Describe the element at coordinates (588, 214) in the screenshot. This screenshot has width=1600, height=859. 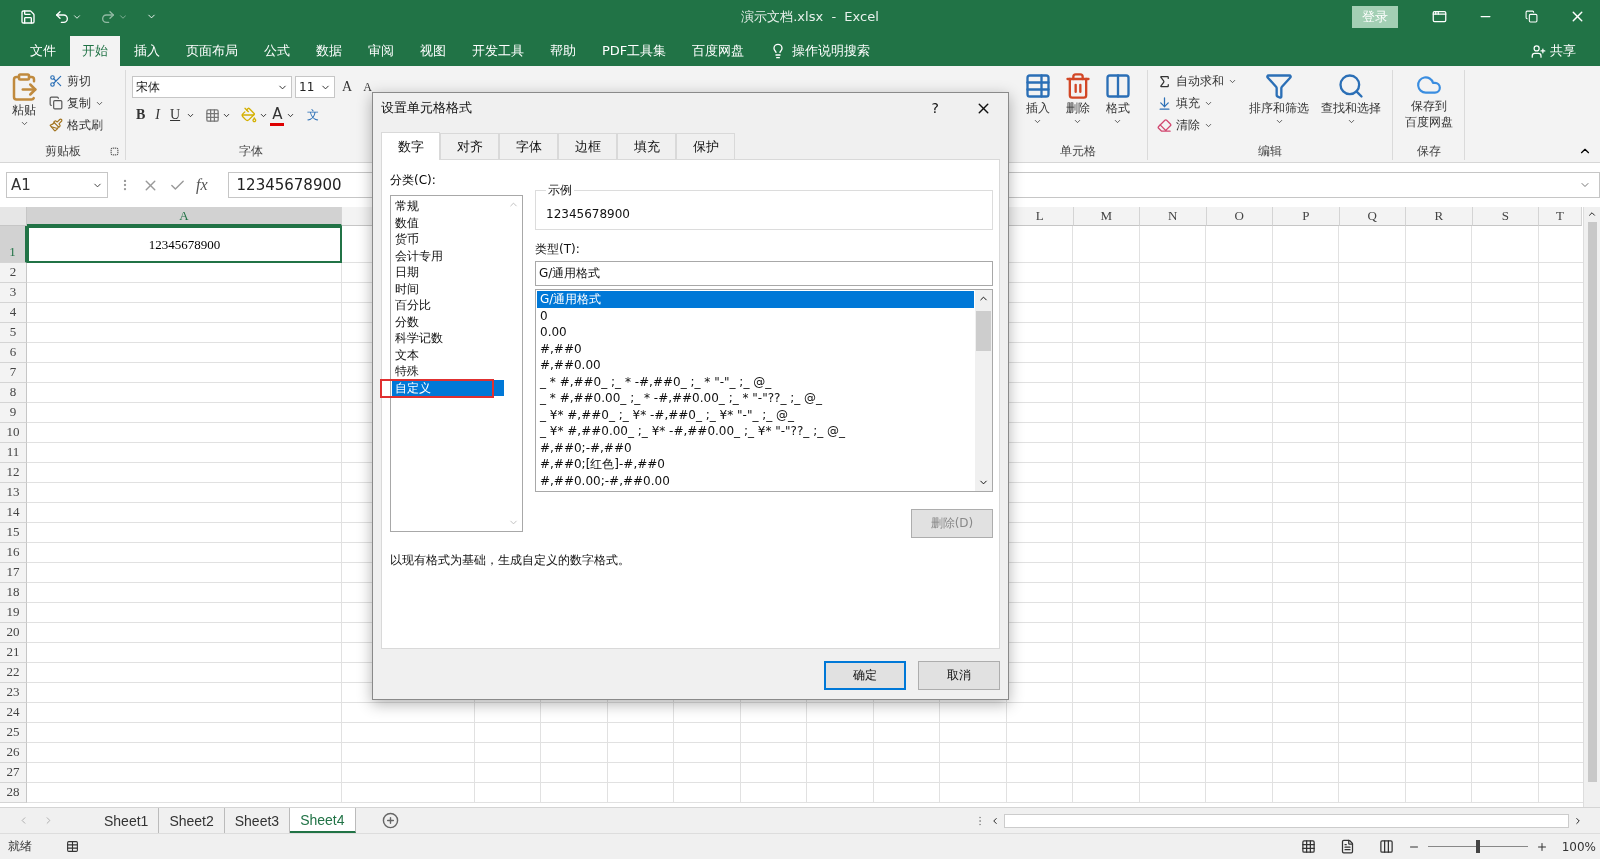
I see `sample-value: 12345678900` at that location.